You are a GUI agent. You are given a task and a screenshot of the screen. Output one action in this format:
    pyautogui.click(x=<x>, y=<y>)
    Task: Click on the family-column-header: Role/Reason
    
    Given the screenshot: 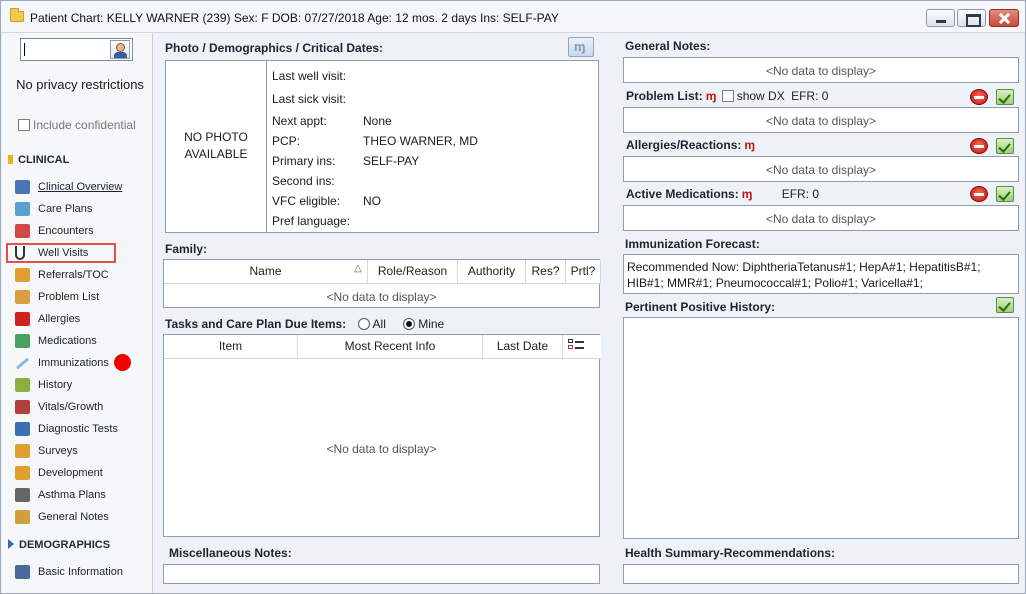 What is the action you would take?
    pyautogui.click(x=413, y=272)
    